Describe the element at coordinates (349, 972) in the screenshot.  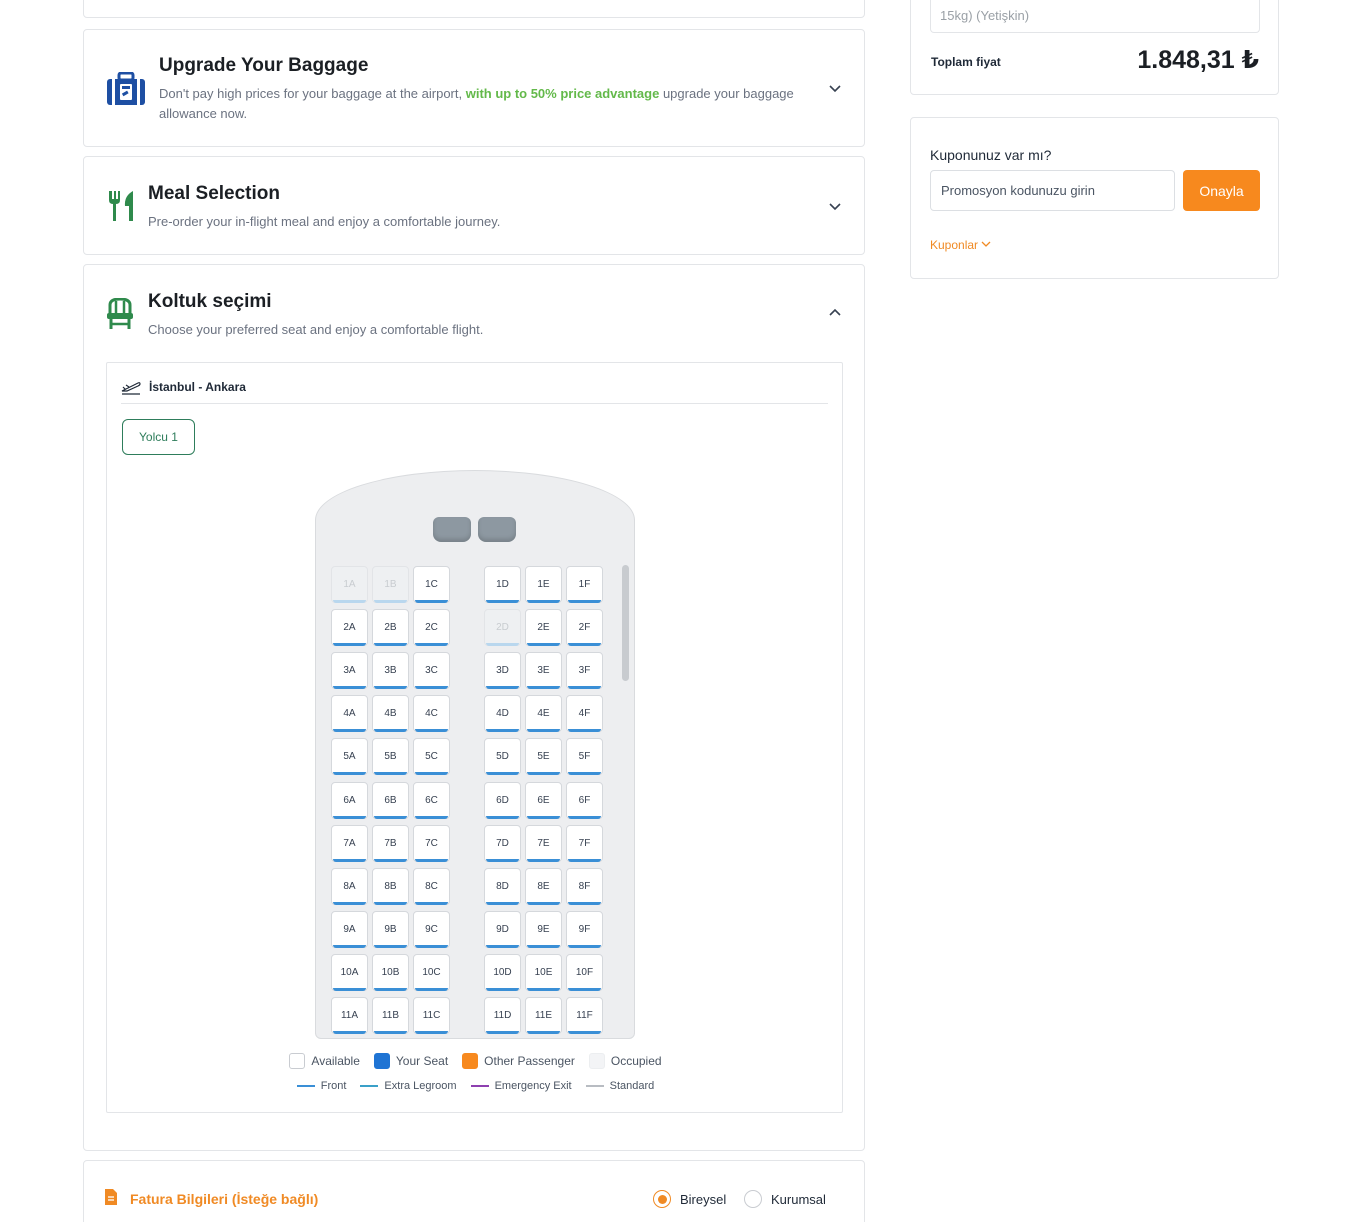
I see `seat-10a: 10A` at that location.